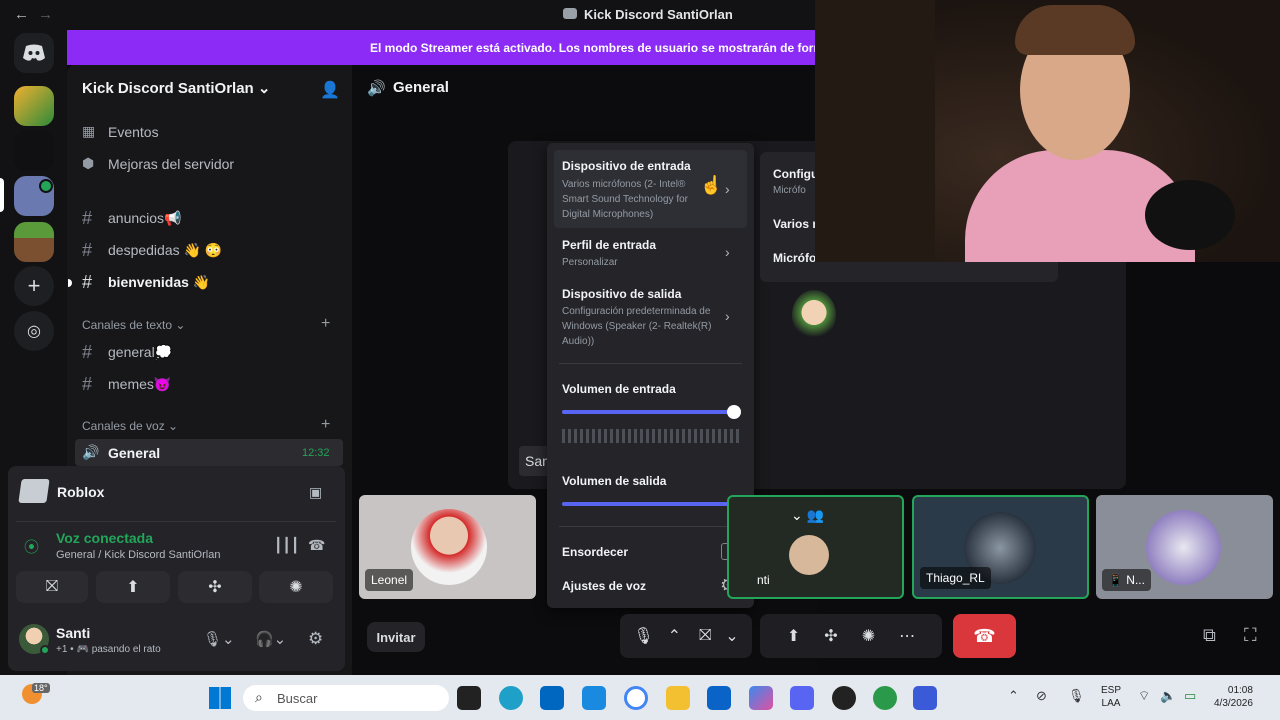  What do you see at coordinates (1190, 696) in the screenshot?
I see `battery-icon: ▭` at bounding box center [1190, 696].